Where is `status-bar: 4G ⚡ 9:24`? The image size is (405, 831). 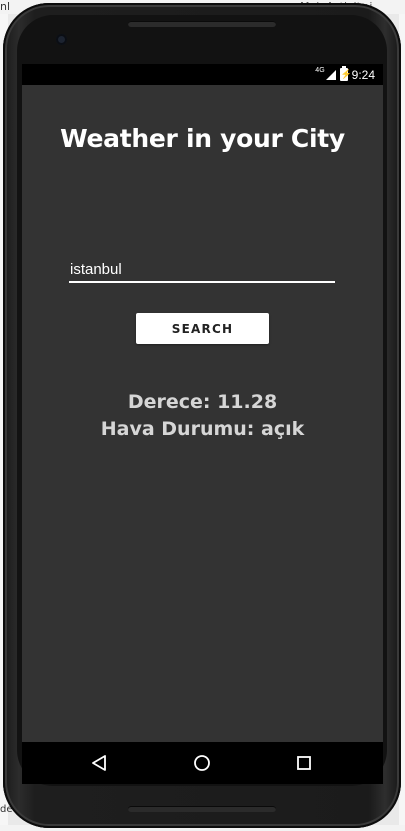 status-bar: 4G ⚡ 9:24 is located at coordinates (202, 74).